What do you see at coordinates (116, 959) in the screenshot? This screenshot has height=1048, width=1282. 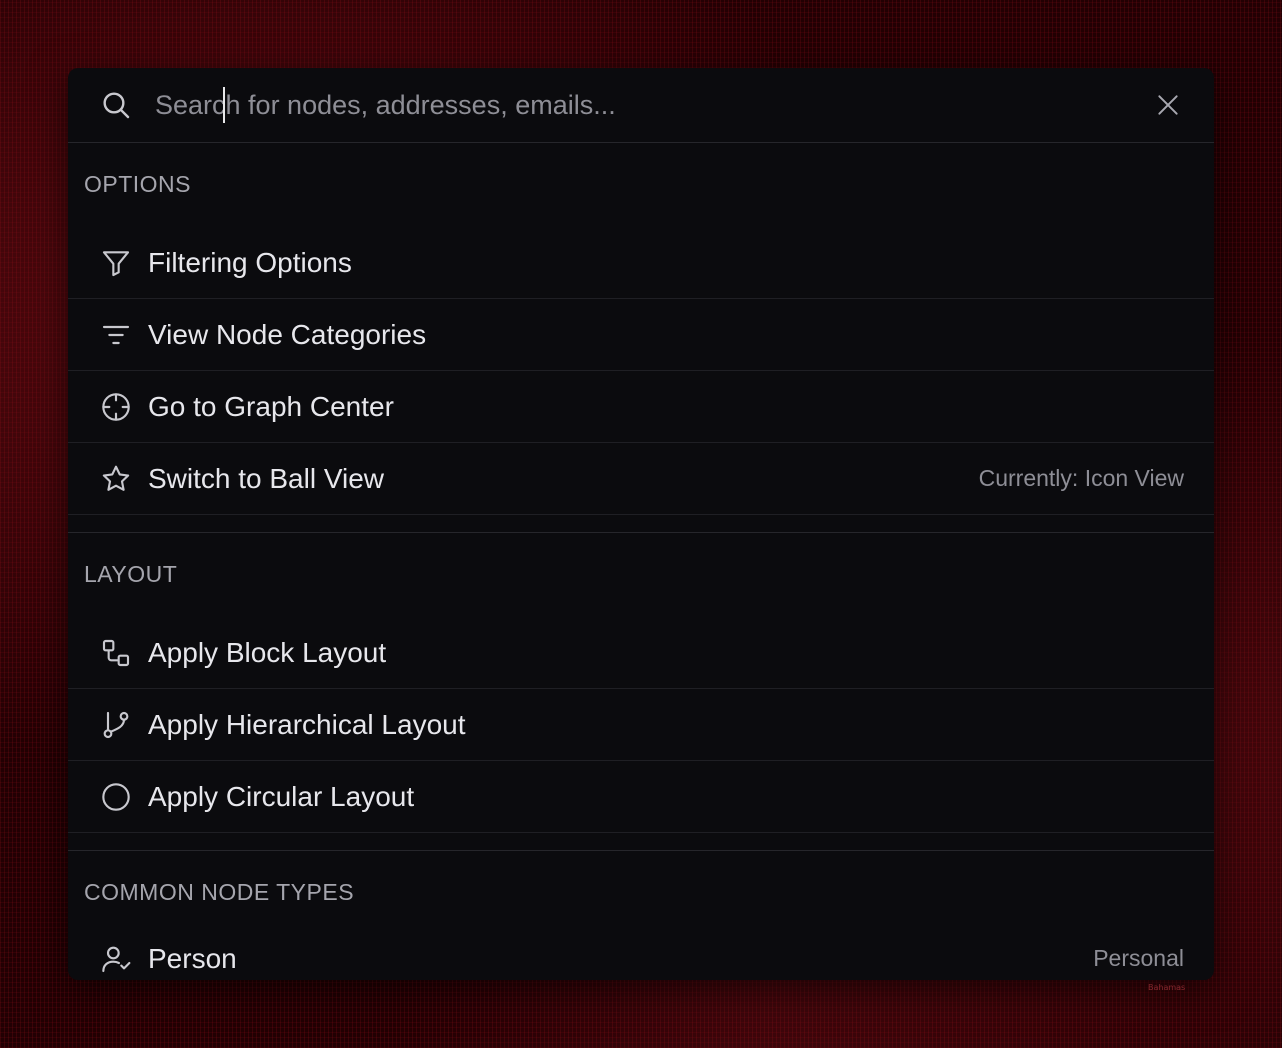 I see `user-check-icon` at bounding box center [116, 959].